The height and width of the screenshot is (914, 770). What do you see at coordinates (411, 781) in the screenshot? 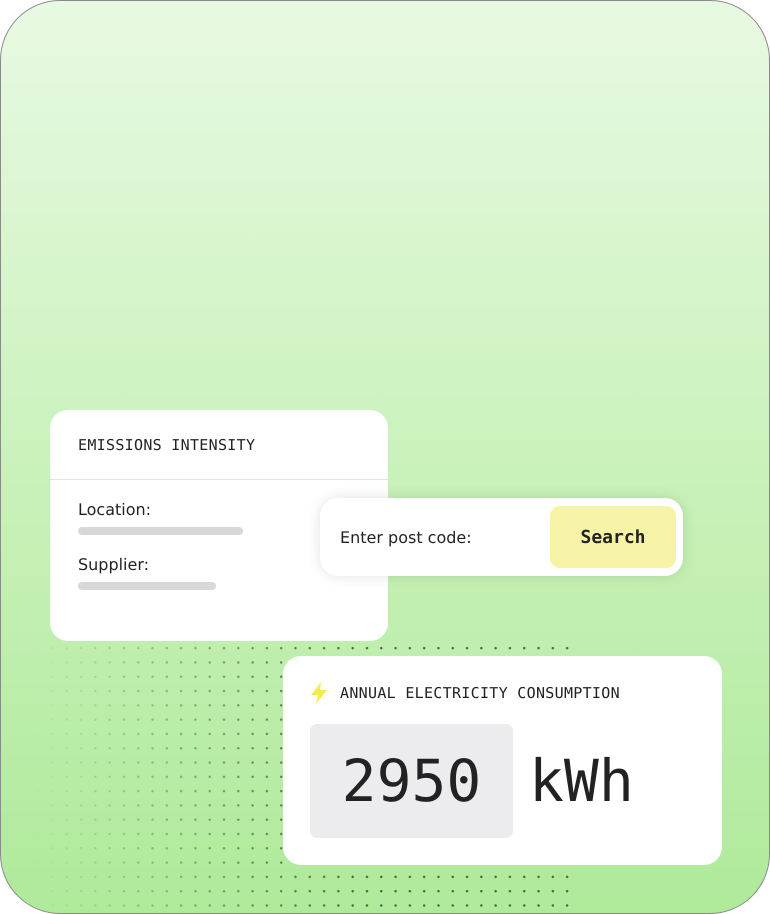
I see `consumption-value: 2950` at bounding box center [411, 781].